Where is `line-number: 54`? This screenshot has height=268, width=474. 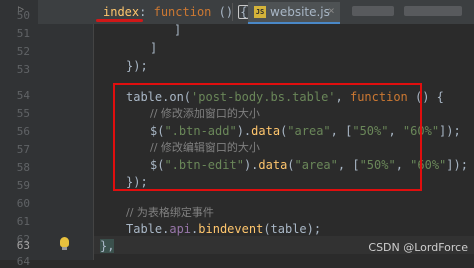
line-number: 54 is located at coordinates (23, 95).